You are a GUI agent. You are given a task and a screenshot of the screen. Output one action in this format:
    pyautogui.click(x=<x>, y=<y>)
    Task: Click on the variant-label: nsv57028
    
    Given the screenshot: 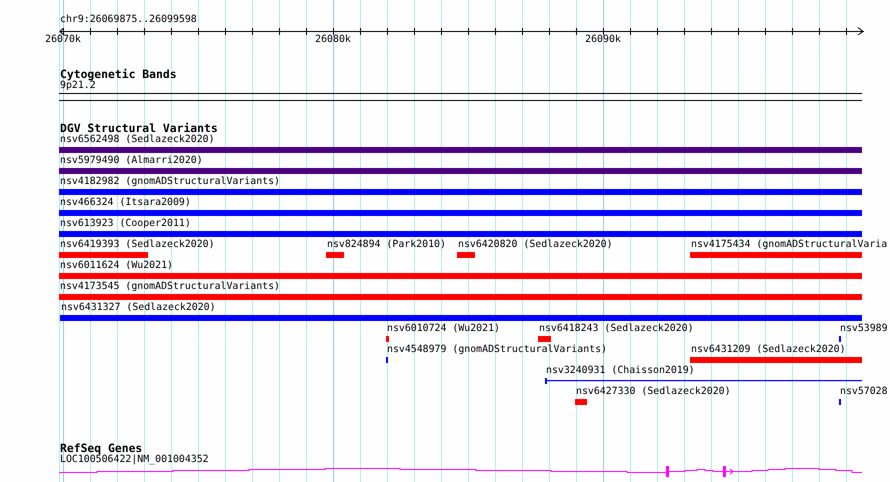 What is the action you would take?
    pyautogui.click(x=864, y=392)
    